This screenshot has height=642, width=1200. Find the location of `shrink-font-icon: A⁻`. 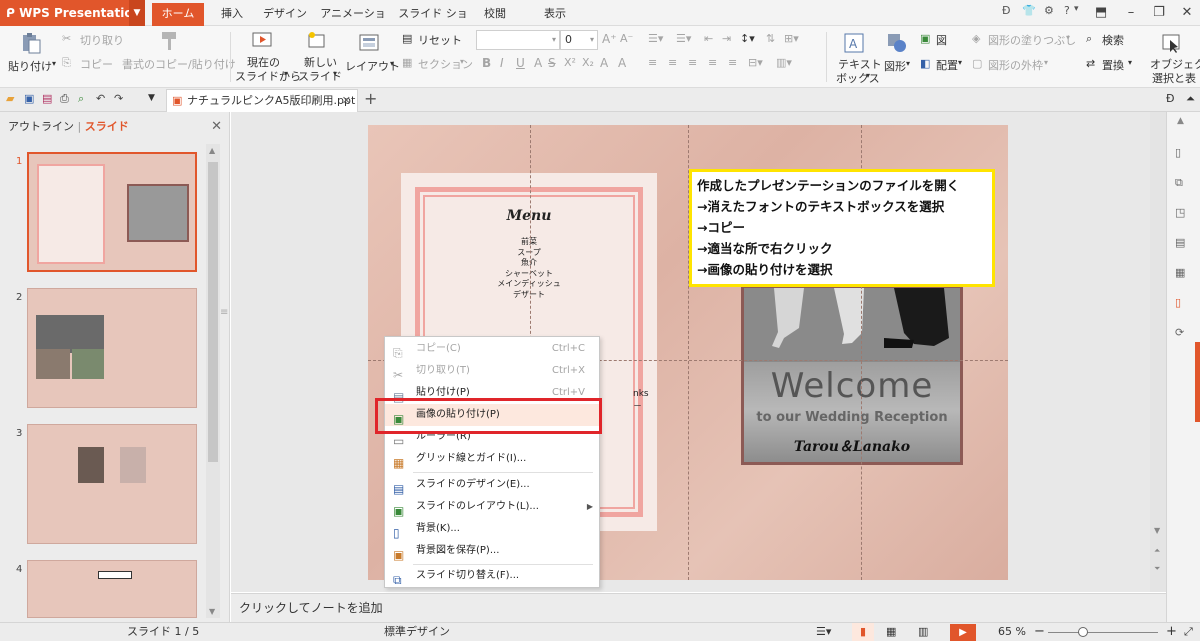

shrink-font-icon: A⁻ is located at coordinates (626, 38).